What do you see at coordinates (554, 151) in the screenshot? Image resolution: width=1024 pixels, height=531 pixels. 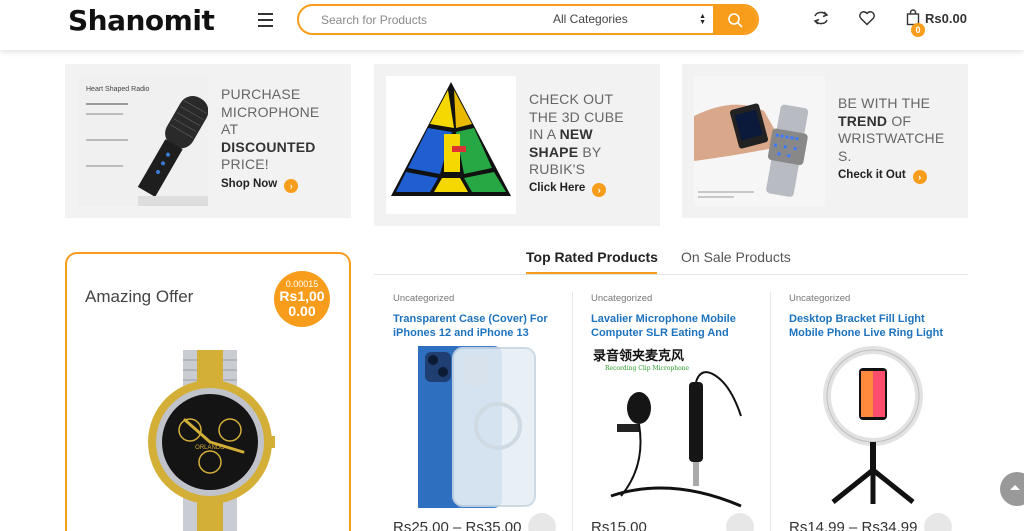 I see `promo-bold: SHAPE` at bounding box center [554, 151].